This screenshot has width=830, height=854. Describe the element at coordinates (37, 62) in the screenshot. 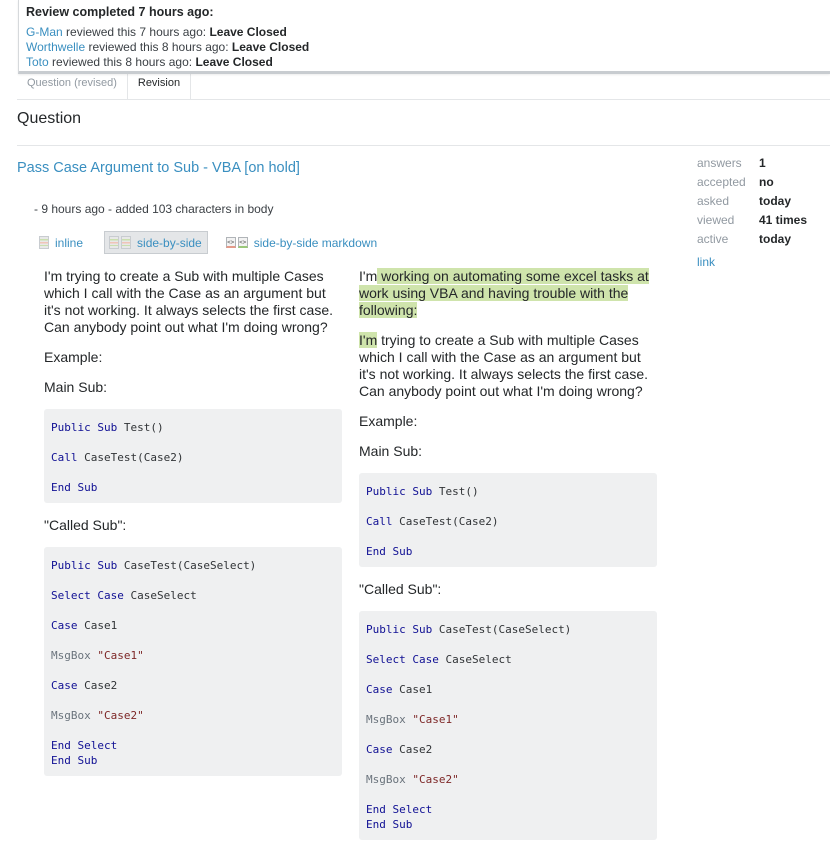

I see `reviewer-link: Toto` at that location.